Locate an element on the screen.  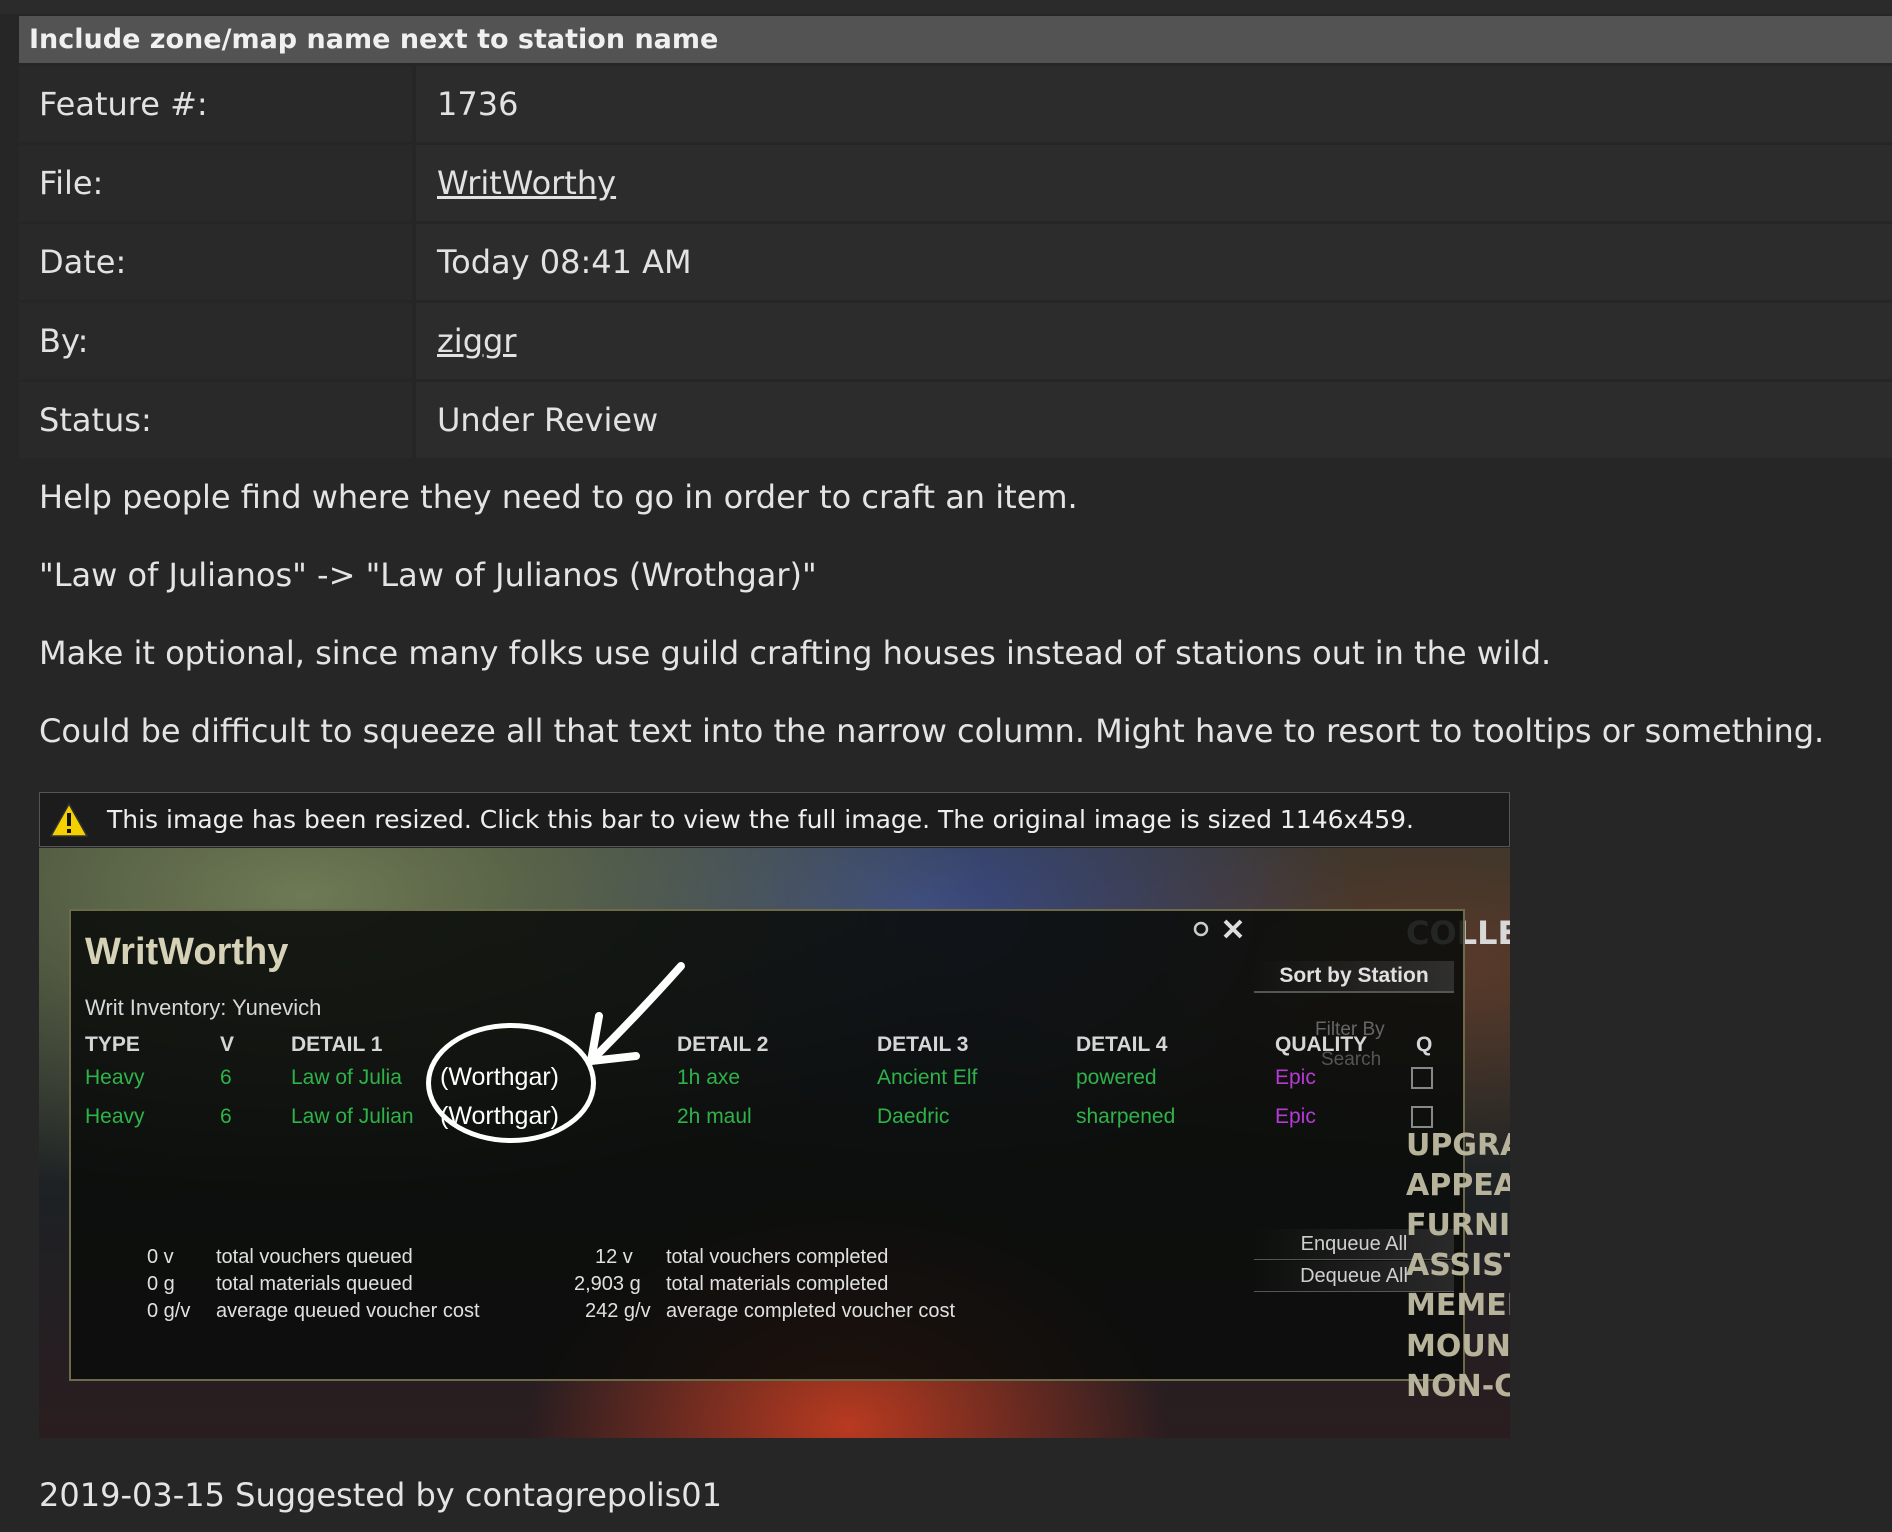
row1-detail4: powered is located at coordinates (1116, 1077).